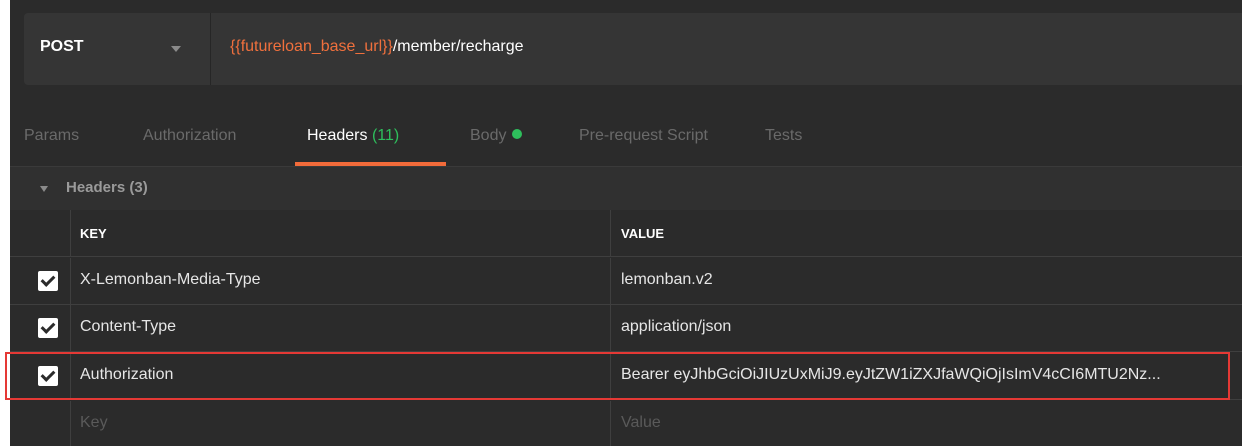 The height and width of the screenshot is (446, 1242). I want to click on url-input: {{futureloan_base_url}}/member/recharge, so click(377, 47).